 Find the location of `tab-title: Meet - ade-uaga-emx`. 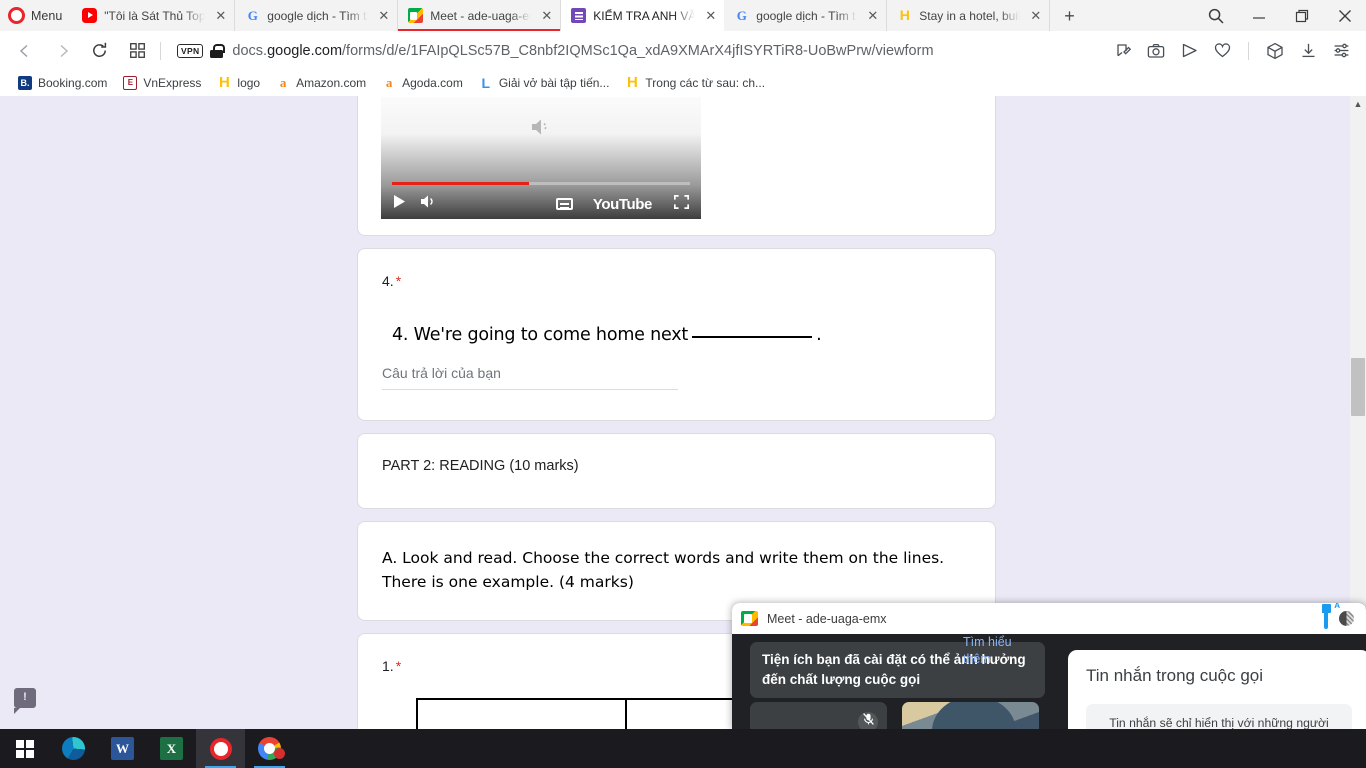

tab-title: Meet - ade-uaga-emx is located at coordinates (481, 15).